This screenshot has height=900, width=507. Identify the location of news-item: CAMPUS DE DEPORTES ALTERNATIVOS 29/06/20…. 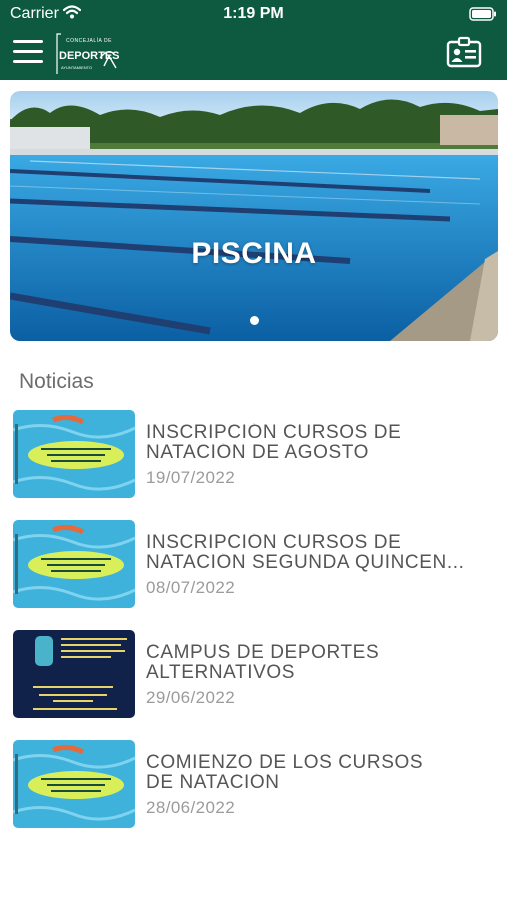
(253, 675).